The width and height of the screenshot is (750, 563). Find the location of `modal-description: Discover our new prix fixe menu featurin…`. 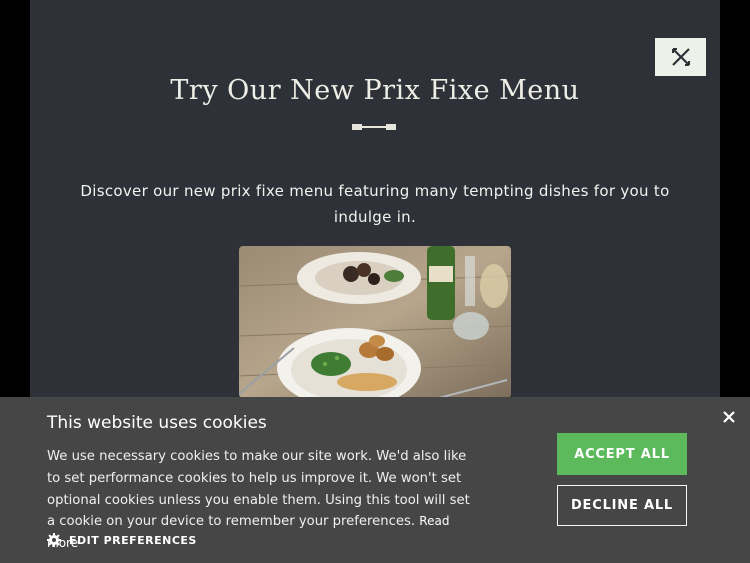

modal-description: Discover our new prix fixe menu featurin… is located at coordinates (375, 204).